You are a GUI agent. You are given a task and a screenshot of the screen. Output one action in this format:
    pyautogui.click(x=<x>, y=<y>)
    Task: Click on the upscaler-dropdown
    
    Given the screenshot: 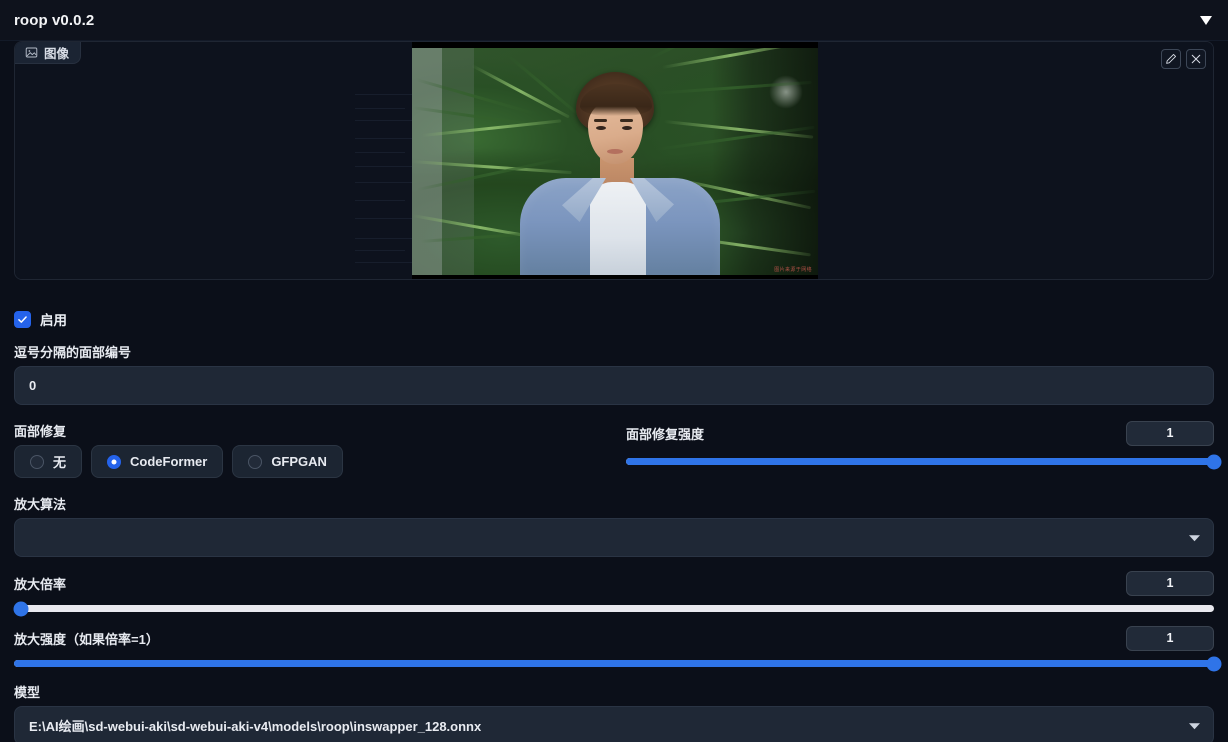 What is the action you would take?
    pyautogui.click(x=614, y=537)
    